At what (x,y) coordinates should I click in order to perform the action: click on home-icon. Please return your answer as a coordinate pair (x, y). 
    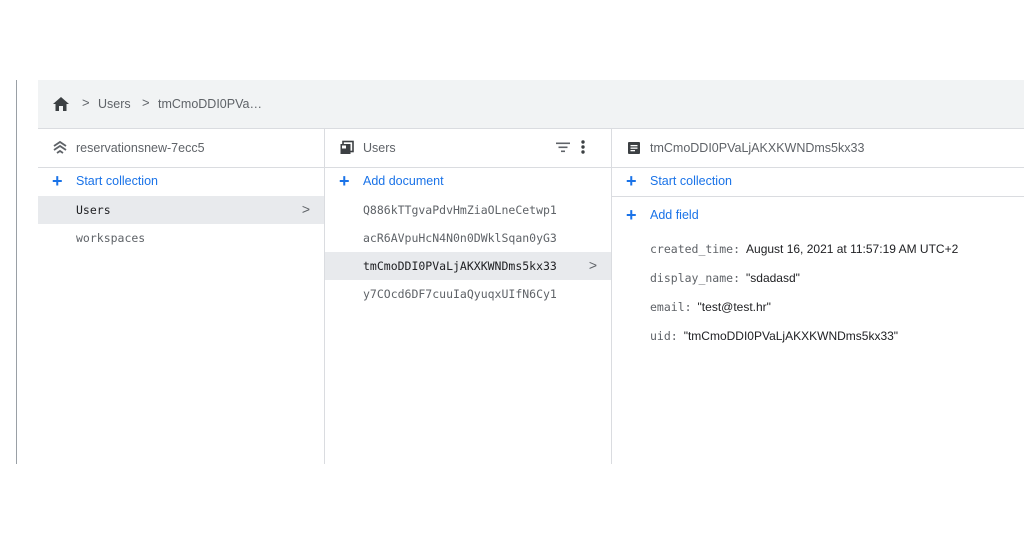
    Looking at the image, I should click on (61, 104).